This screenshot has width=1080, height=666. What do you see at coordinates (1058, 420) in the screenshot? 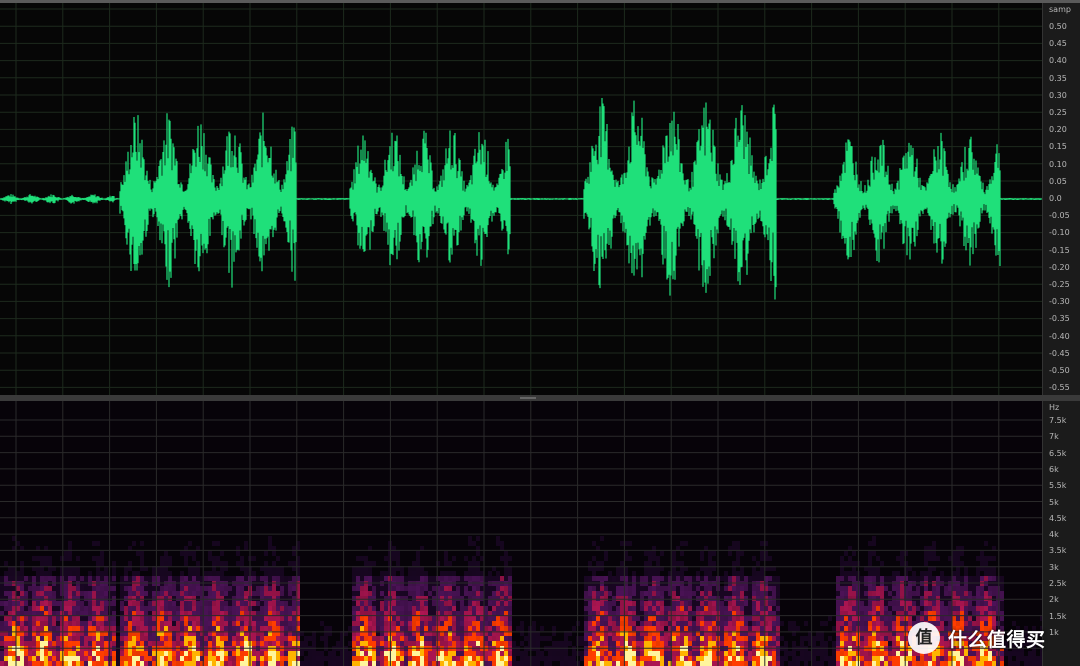
I see `frequency-tick-label: 7.5k` at bounding box center [1058, 420].